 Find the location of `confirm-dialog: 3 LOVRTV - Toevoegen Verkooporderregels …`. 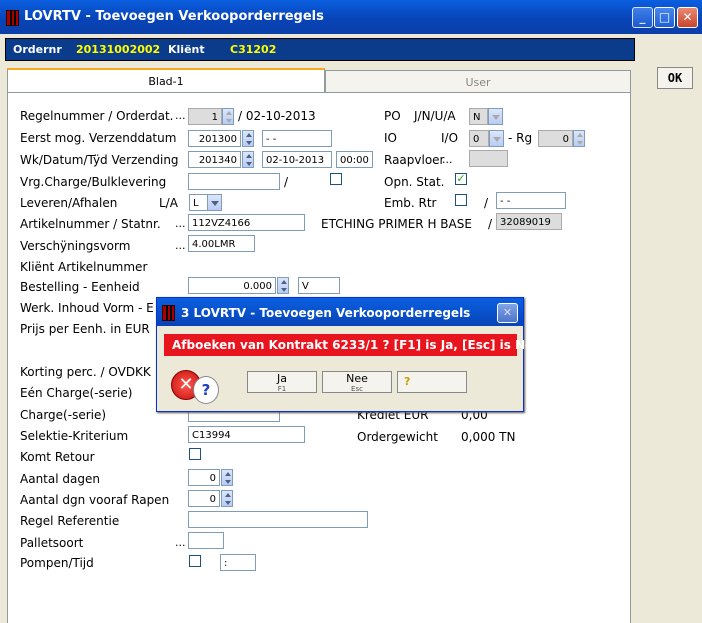

confirm-dialog: 3 LOVRTV - Toevoegen Verkooporderregels … is located at coordinates (348, 354).